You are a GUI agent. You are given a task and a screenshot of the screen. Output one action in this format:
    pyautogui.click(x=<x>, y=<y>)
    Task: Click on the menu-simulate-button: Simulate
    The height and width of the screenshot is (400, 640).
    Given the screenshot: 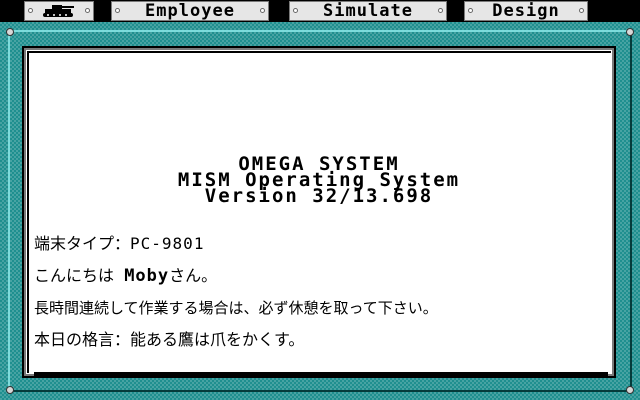 What is the action you would take?
    pyautogui.click(x=368, y=11)
    